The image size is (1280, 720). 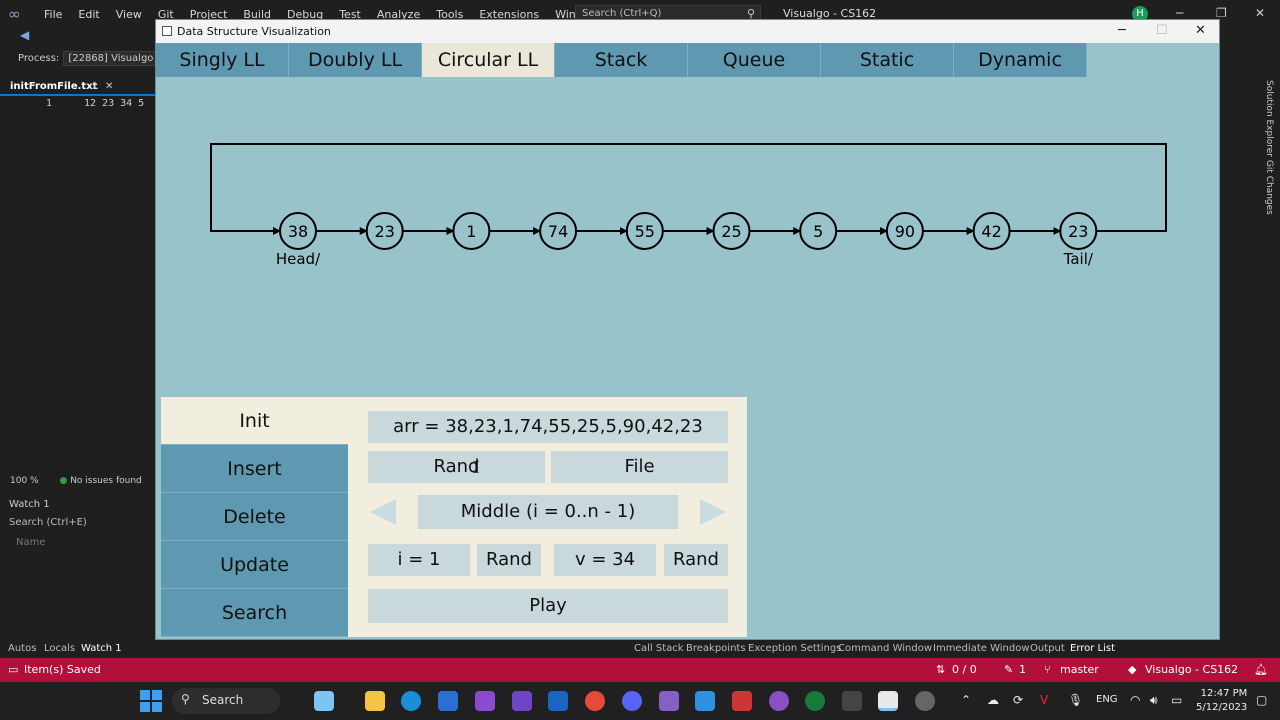 I want to click on op-update: Update, so click(x=254, y=565).